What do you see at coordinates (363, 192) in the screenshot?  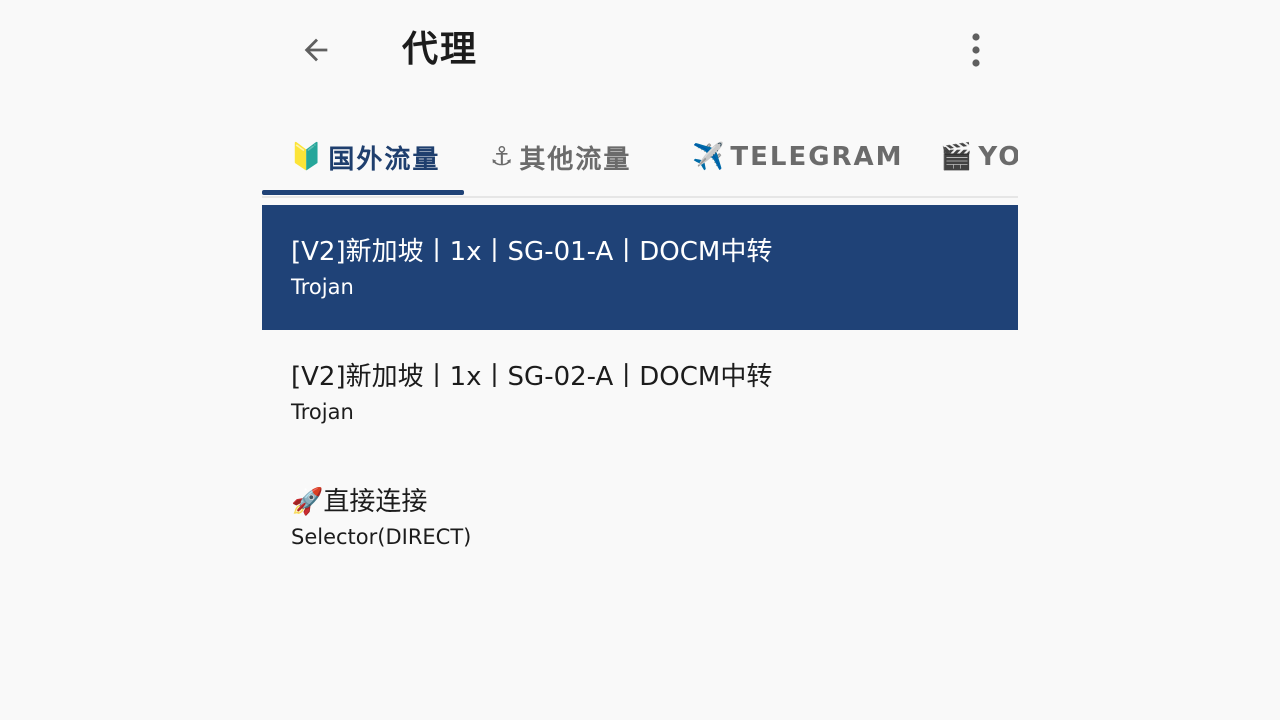 I see `active-tab-indicator` at bounding box center [363, 192].